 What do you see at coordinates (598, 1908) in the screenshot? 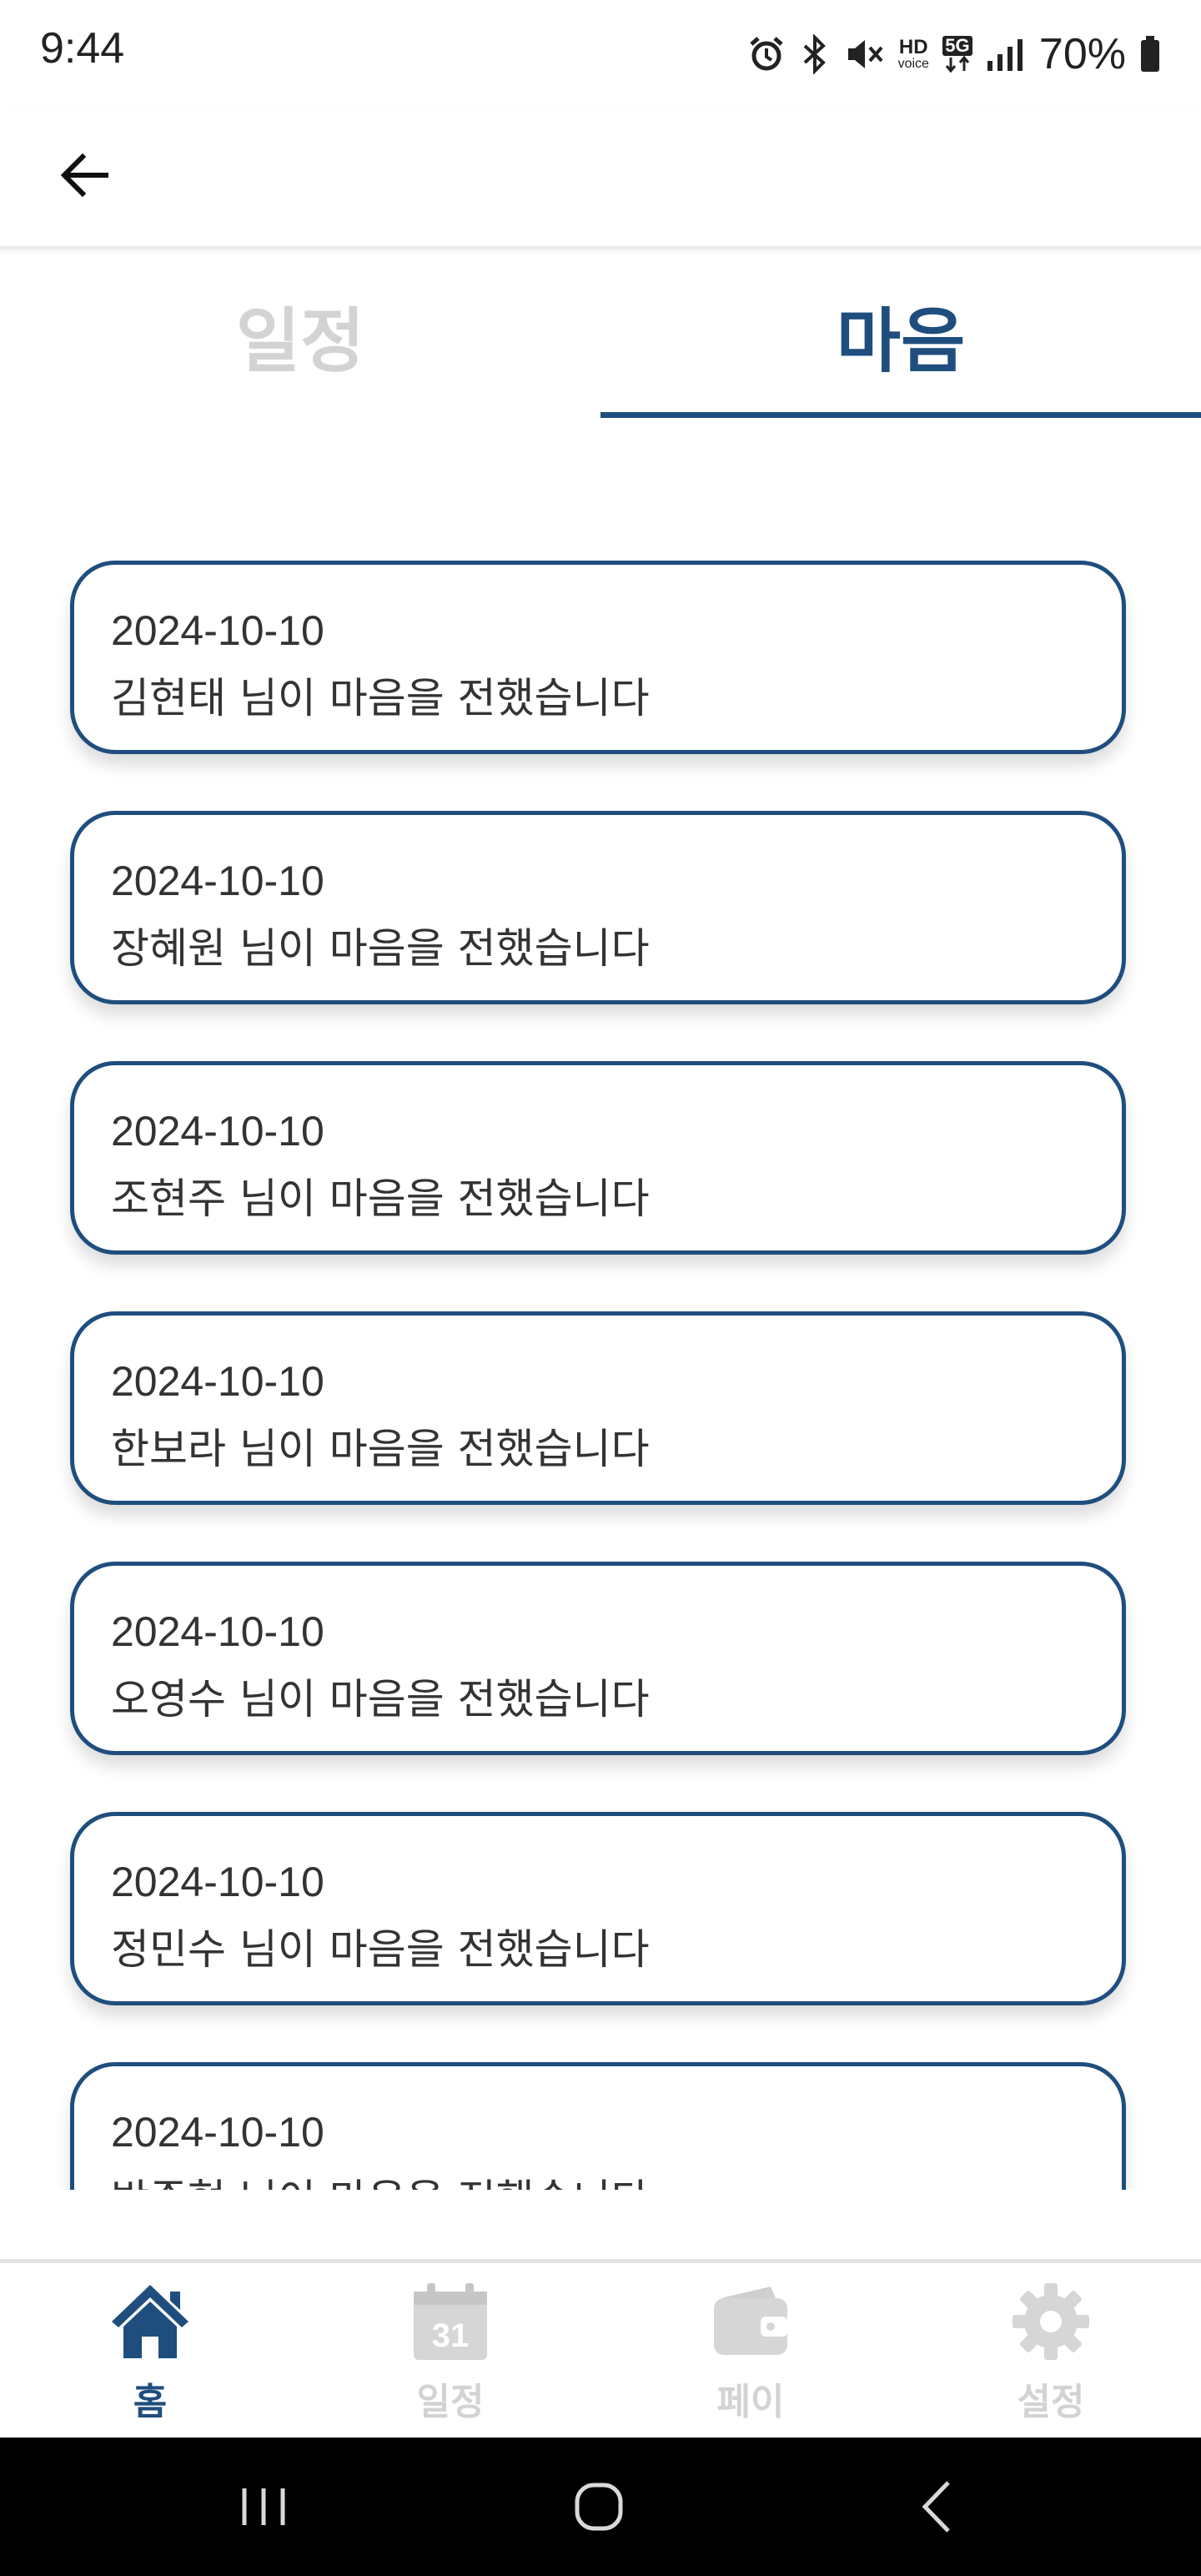
I see `list-item: 2024-10-10 정민수 님이 마음을 전했습니다` at bounding box center [598, 1908].